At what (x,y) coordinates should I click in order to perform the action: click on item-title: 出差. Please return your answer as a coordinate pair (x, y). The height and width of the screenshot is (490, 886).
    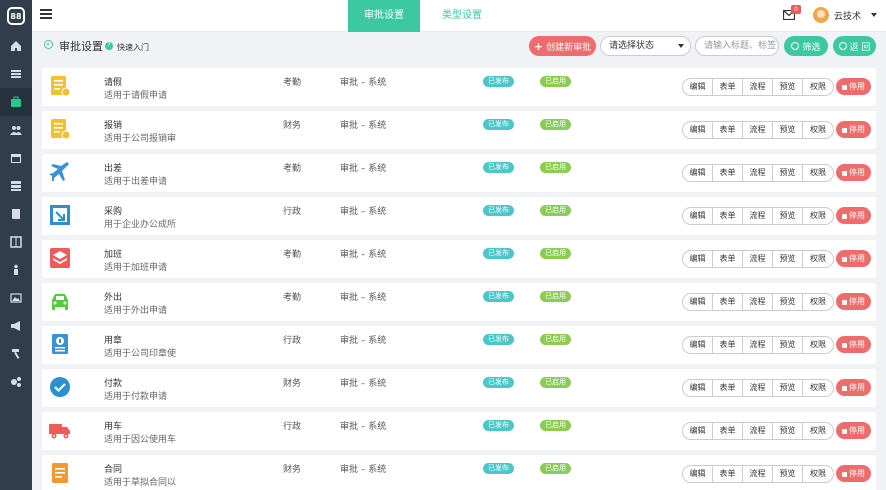
    Looking at the image, I should click on (113, 167).